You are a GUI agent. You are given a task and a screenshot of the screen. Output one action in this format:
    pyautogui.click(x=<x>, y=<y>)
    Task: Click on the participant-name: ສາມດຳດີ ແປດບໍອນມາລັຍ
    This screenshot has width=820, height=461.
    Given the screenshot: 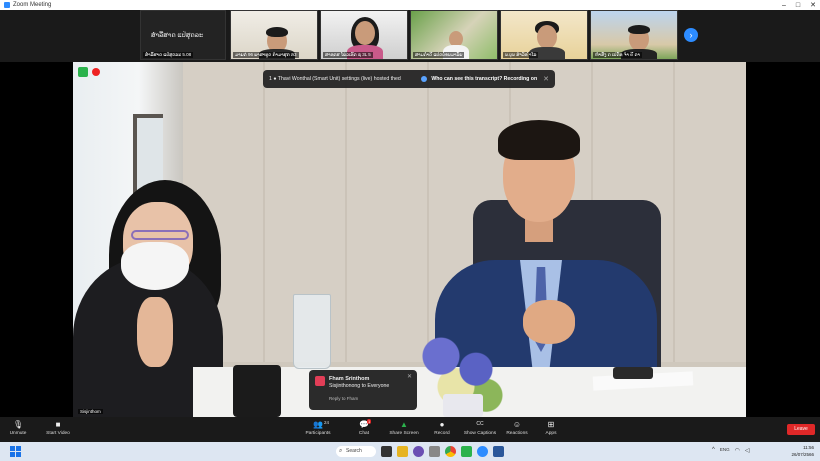 What is the action you would take?
    pyautogui.click(x=439, y=55)
    